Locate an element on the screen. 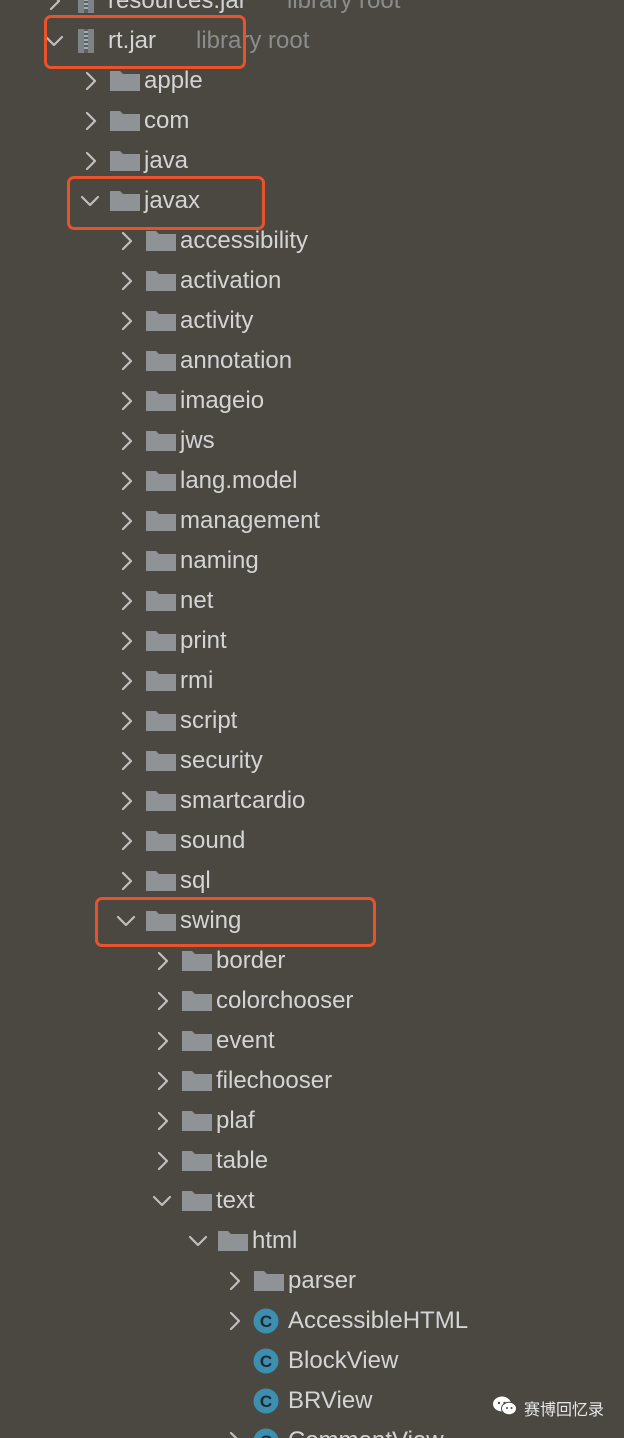  tree-row-script: script is located at coordinates (312, 721).